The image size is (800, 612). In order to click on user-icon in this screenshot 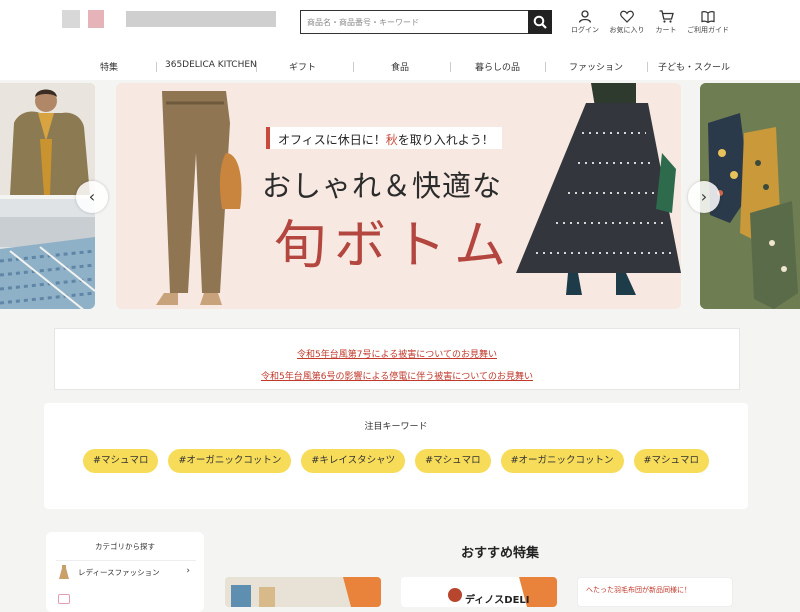, I will do `click(585, 16)`.